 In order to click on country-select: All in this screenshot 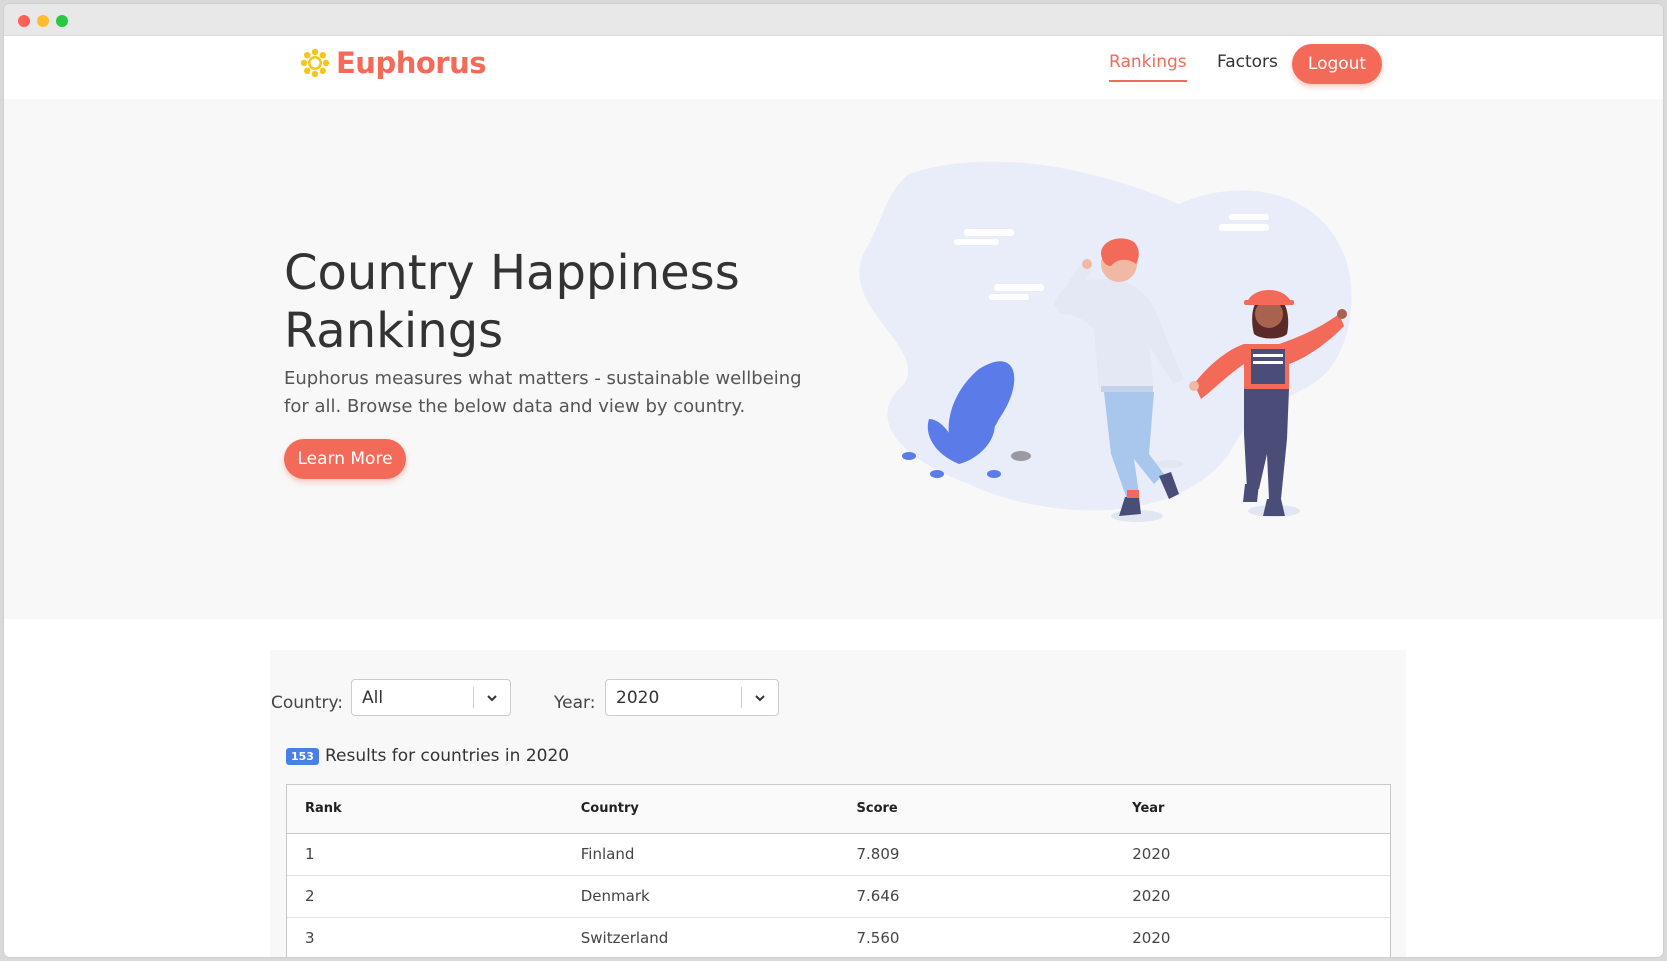, I will do `click(431, 697)`.